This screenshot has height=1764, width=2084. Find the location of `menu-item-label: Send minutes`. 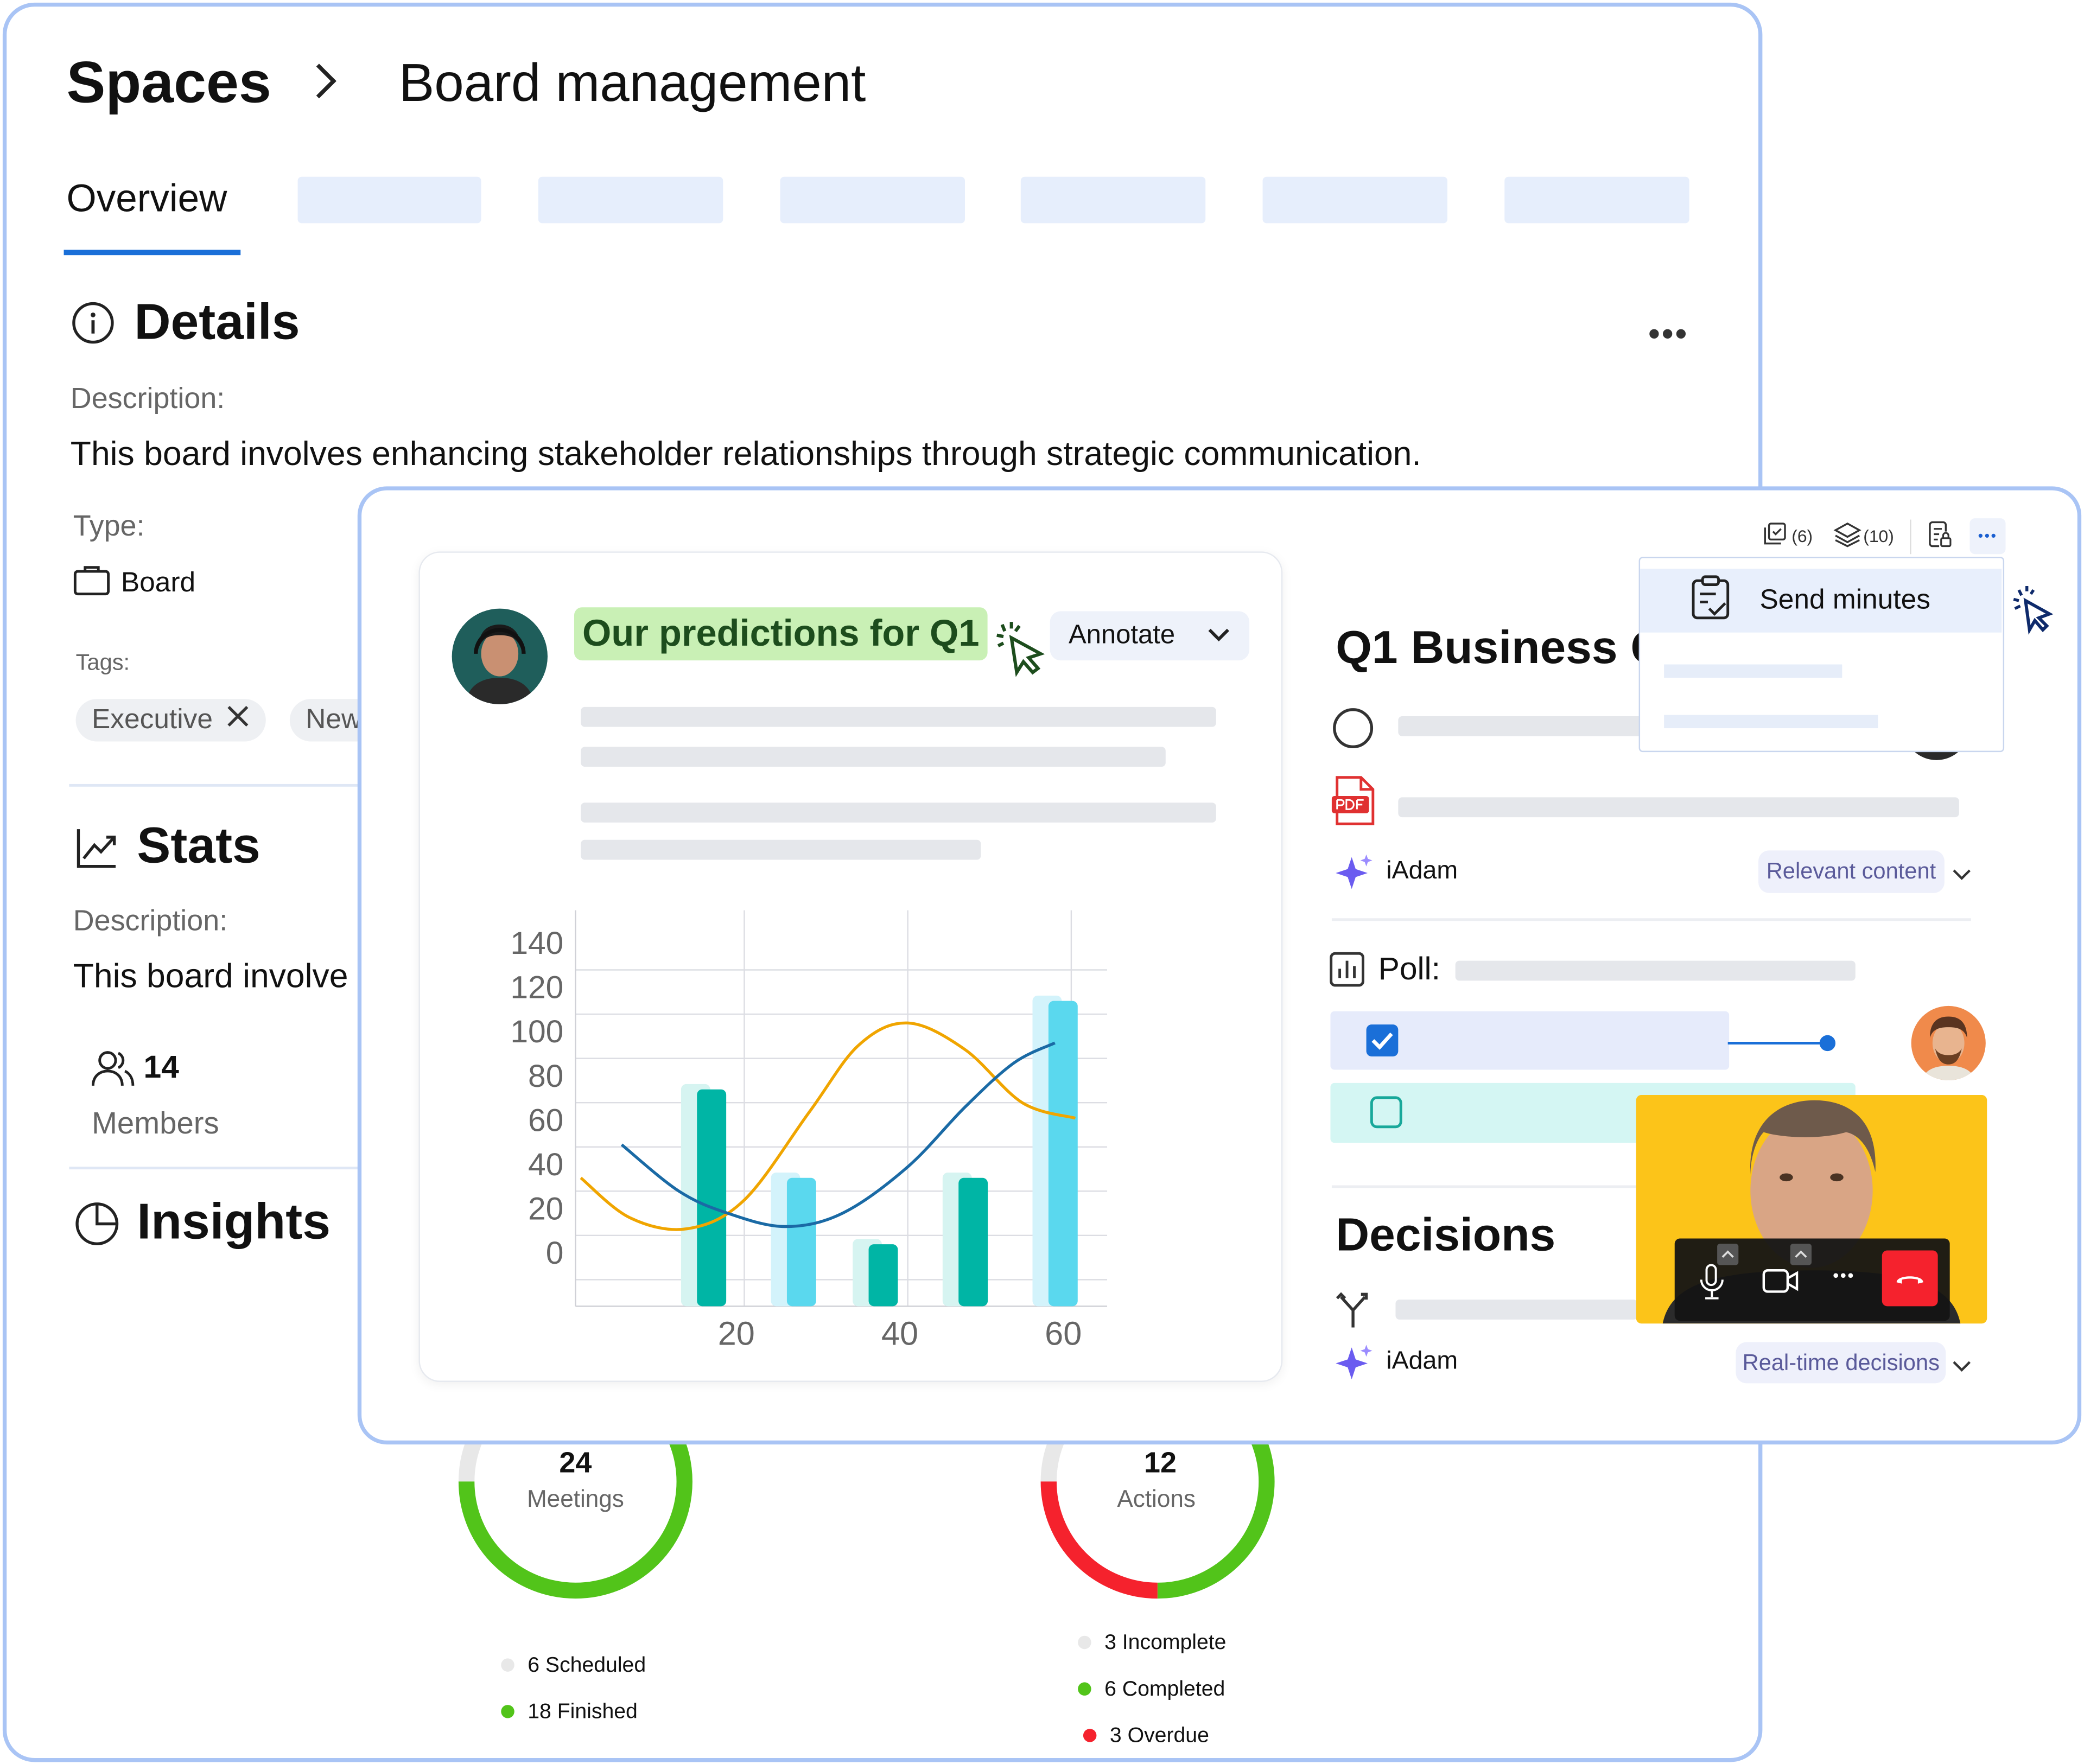

menu-item-label: Send minutes is located at coordinates (1845, 599).